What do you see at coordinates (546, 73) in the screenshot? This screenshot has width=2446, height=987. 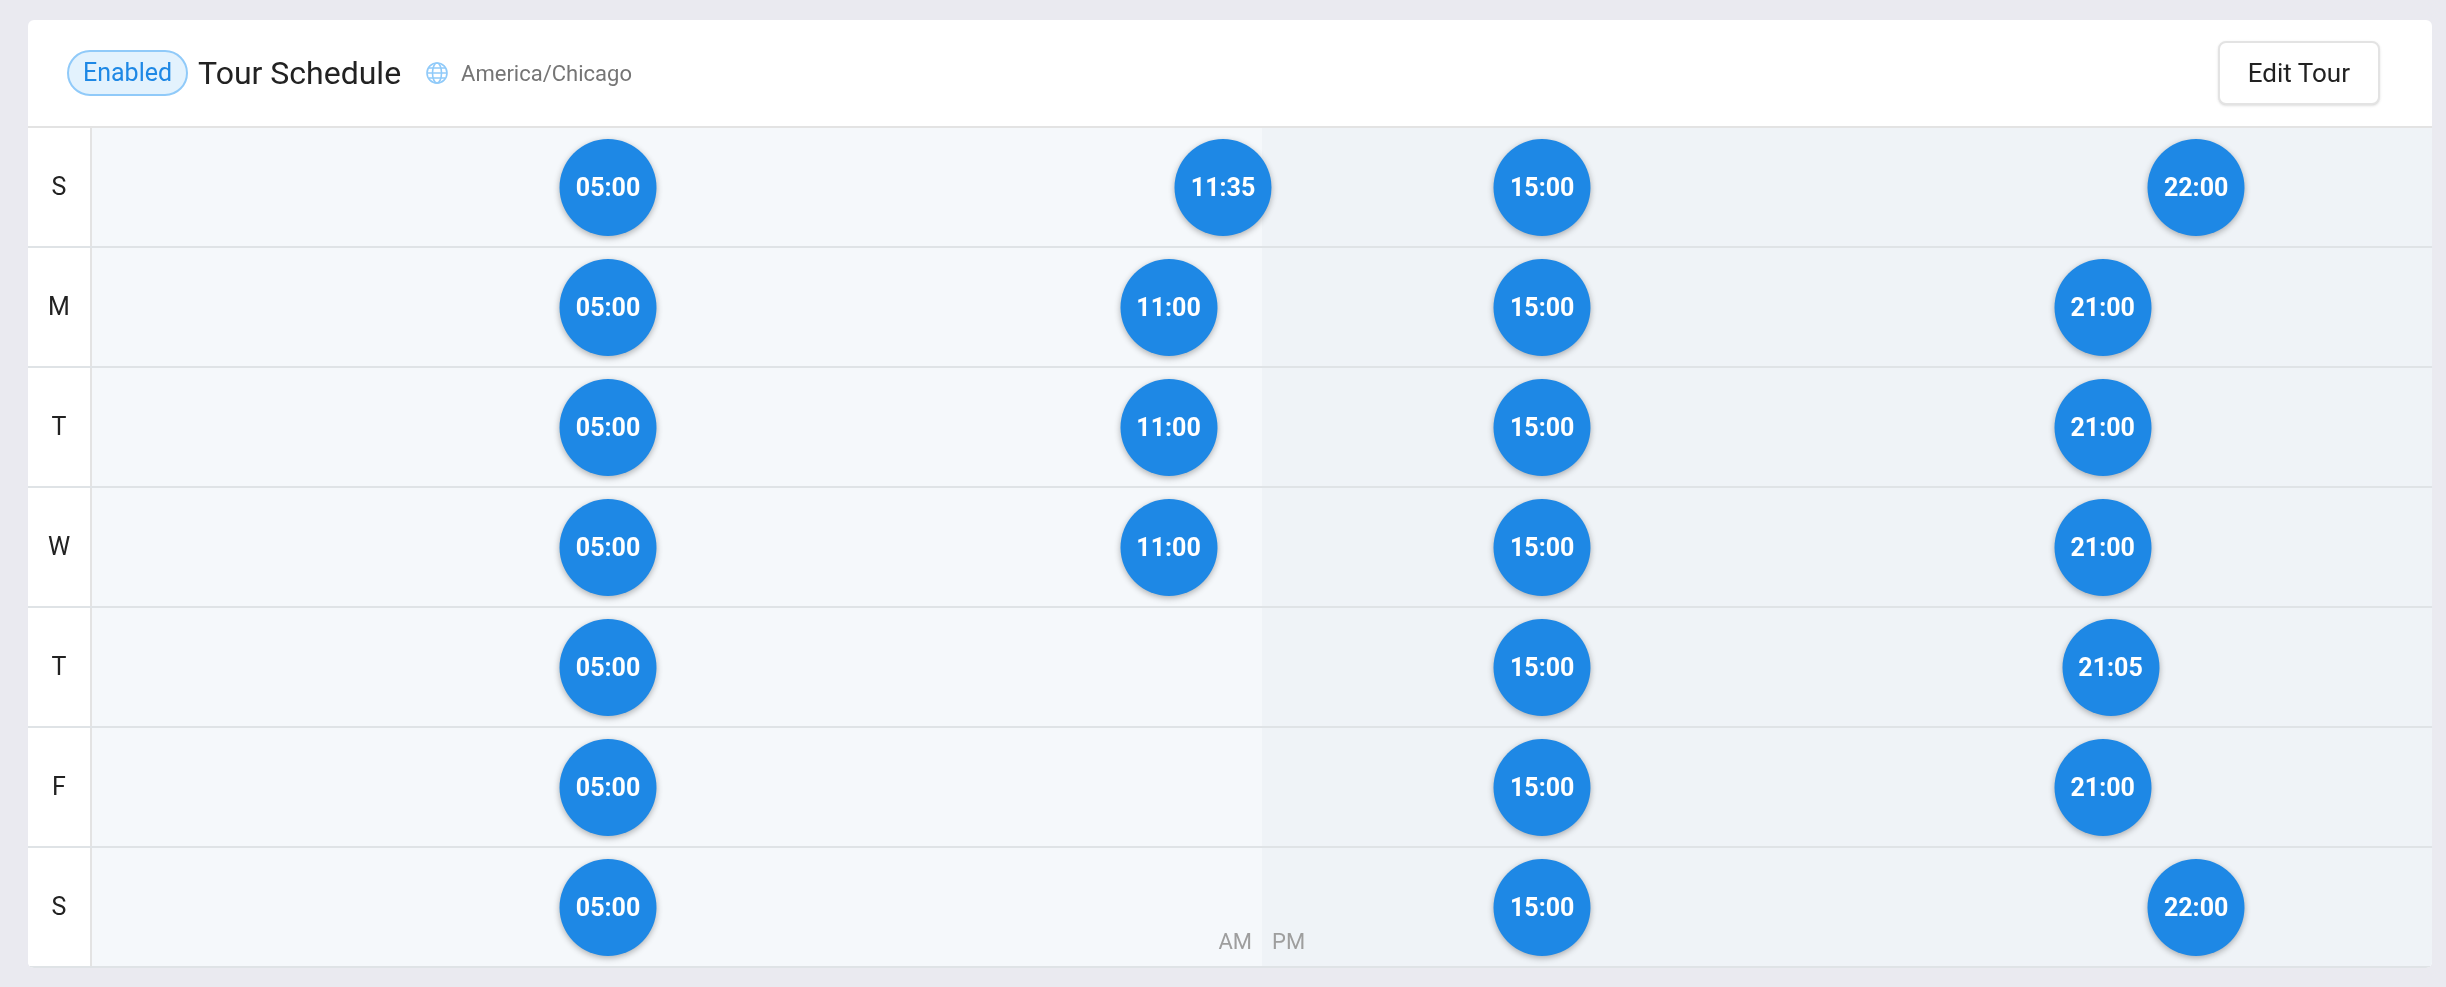 I see `timezone-label: America/Chicago` at bounding box center [546, 73].